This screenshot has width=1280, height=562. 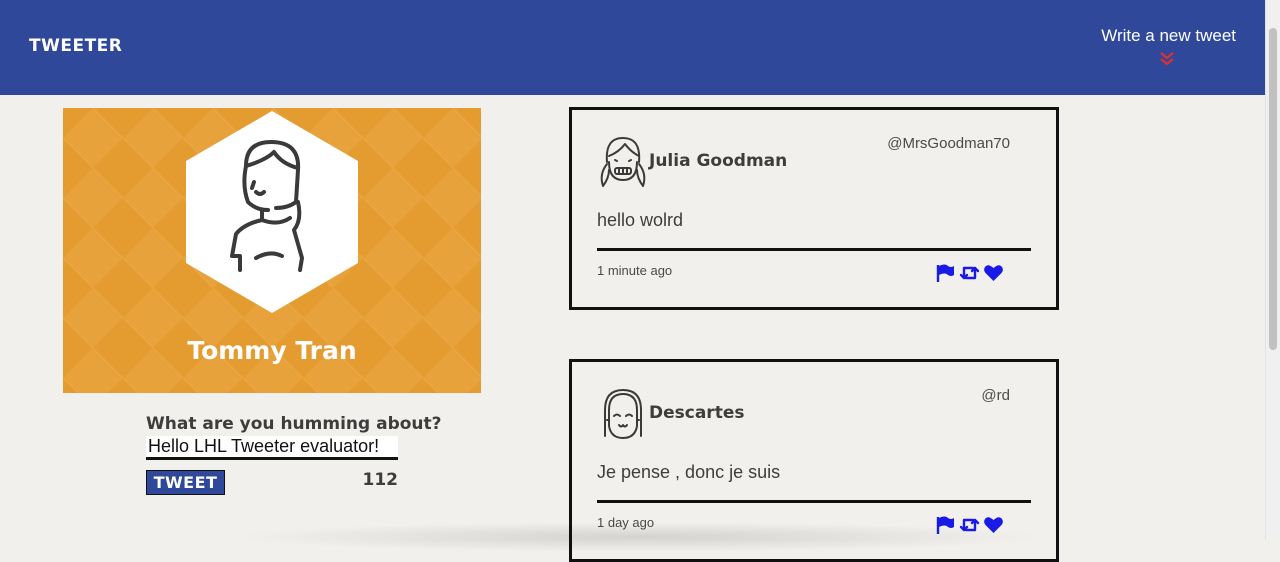 I want to click on brand-logo: TWEETER, so click(x=75, y=46).